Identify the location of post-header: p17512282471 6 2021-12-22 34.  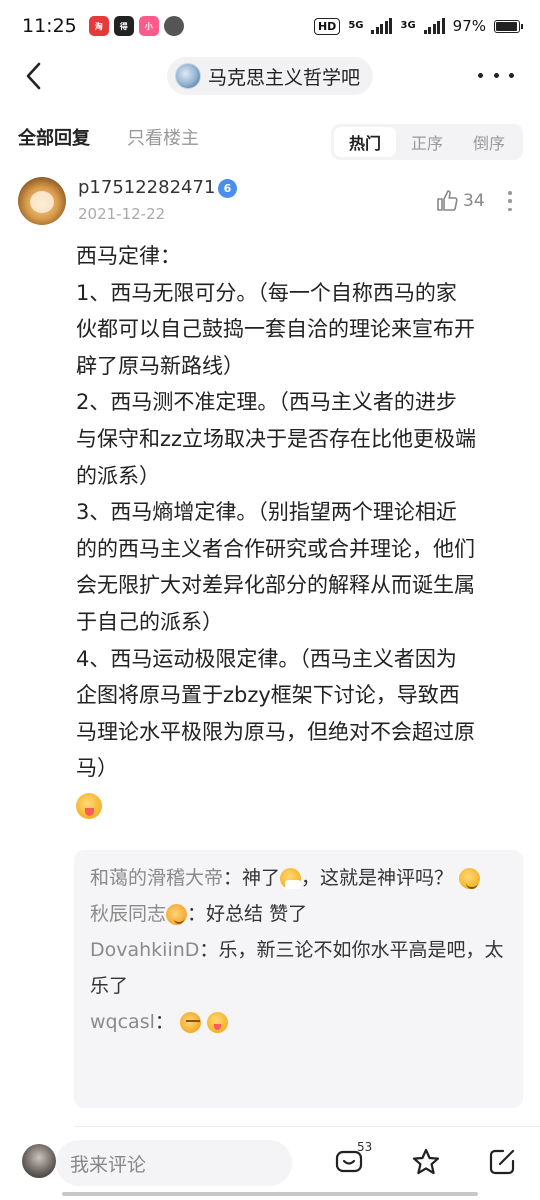
(270, 204).